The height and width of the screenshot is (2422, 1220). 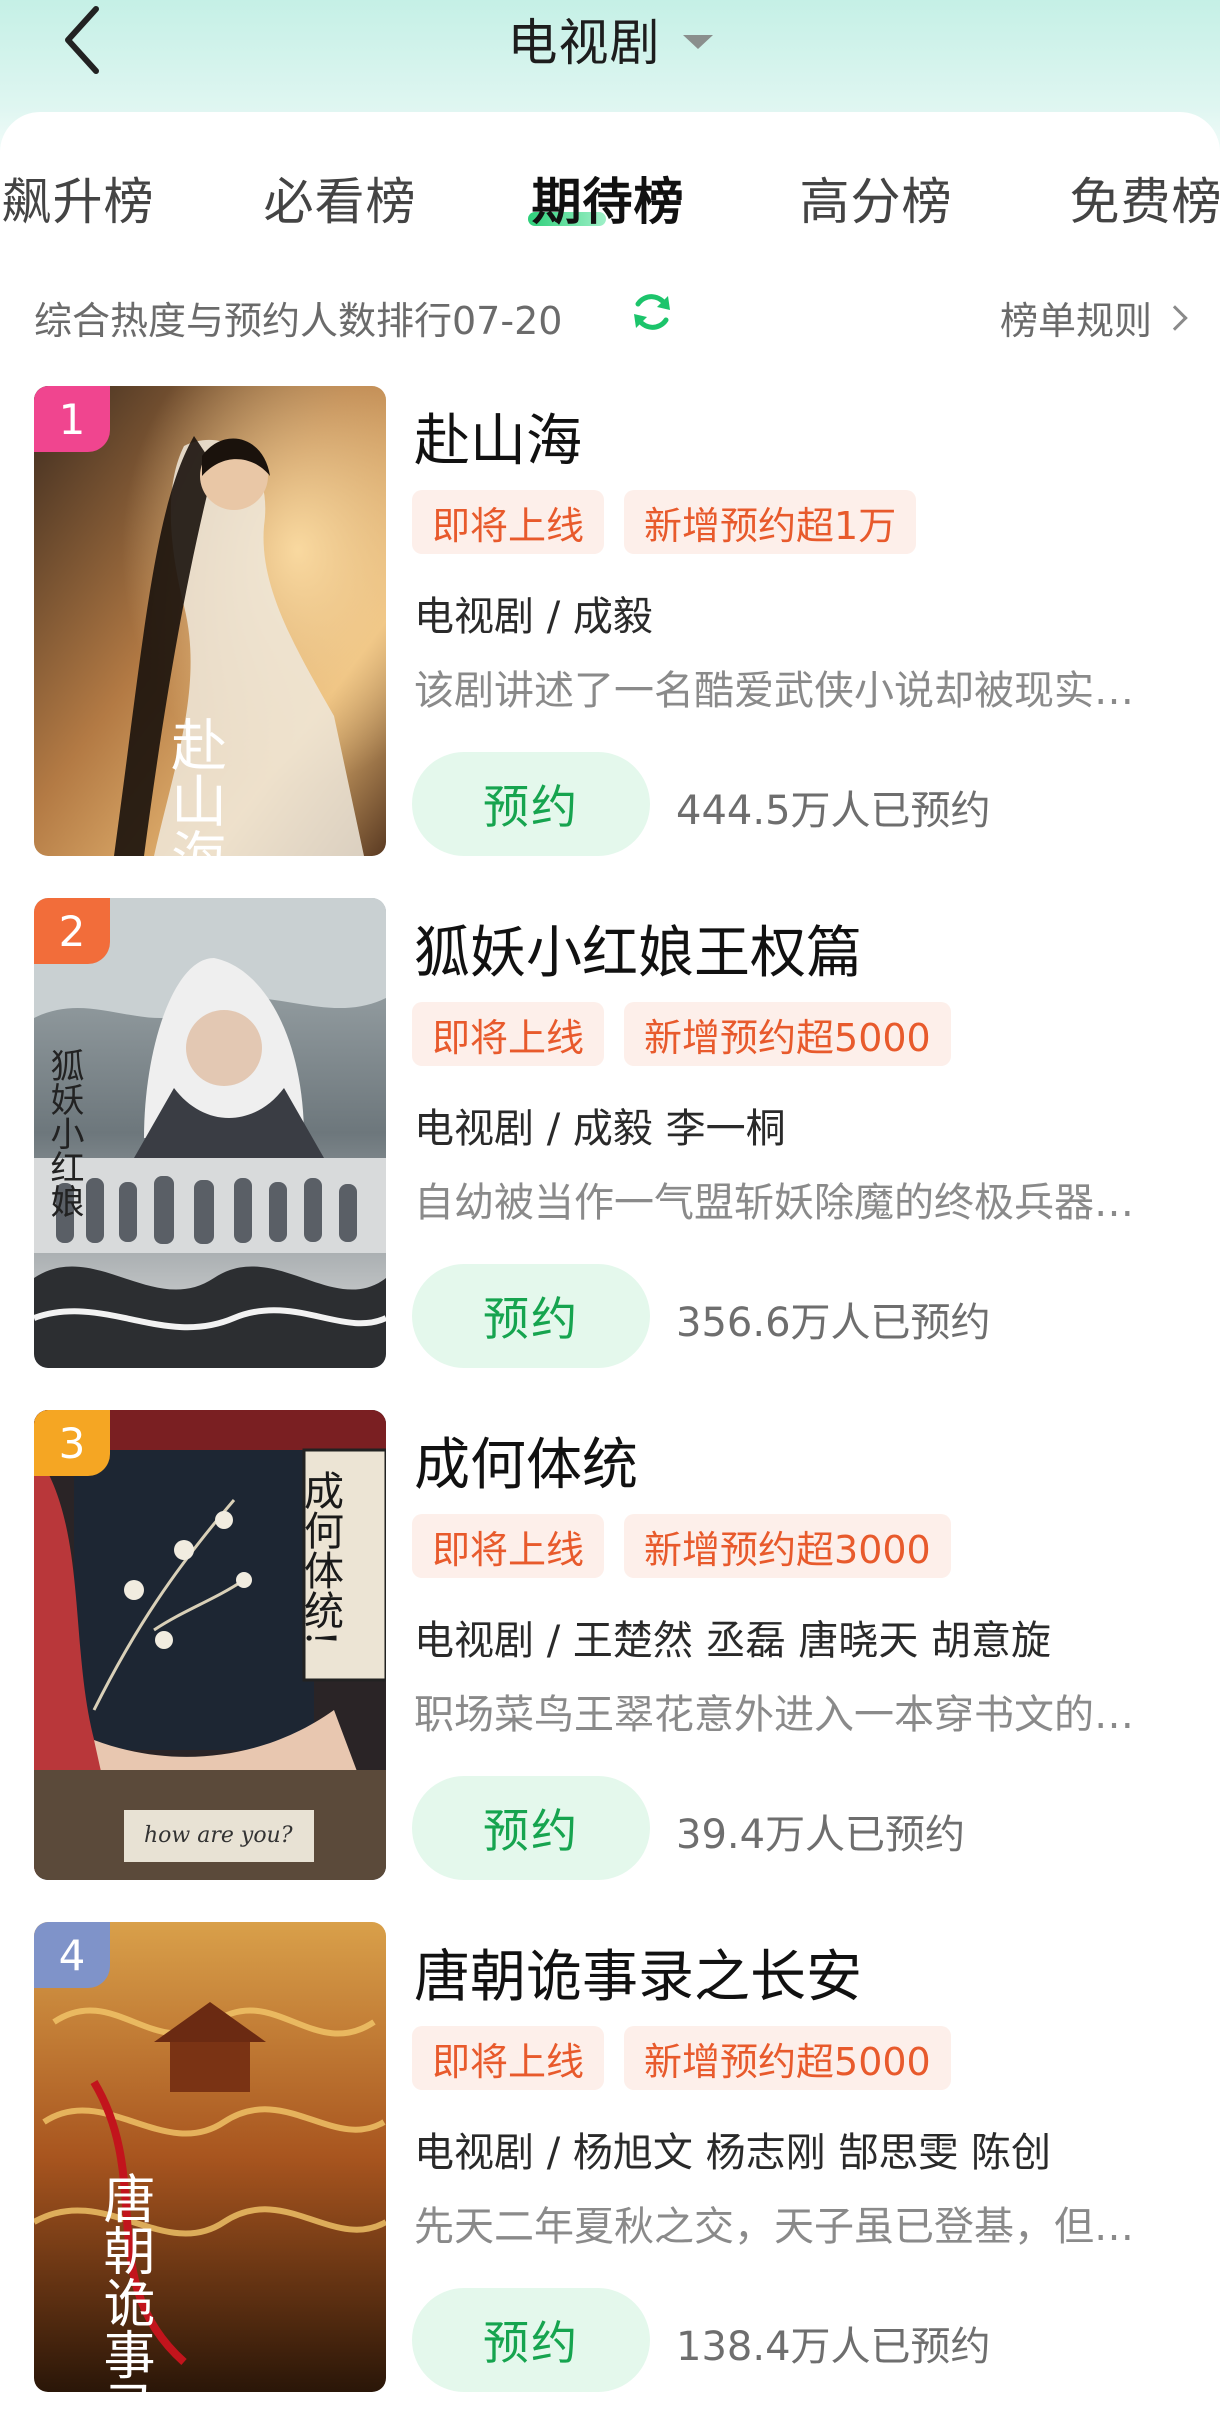 I want to click on poster-title-text: 唐朝诡事录, so click(x=124, y=2282).